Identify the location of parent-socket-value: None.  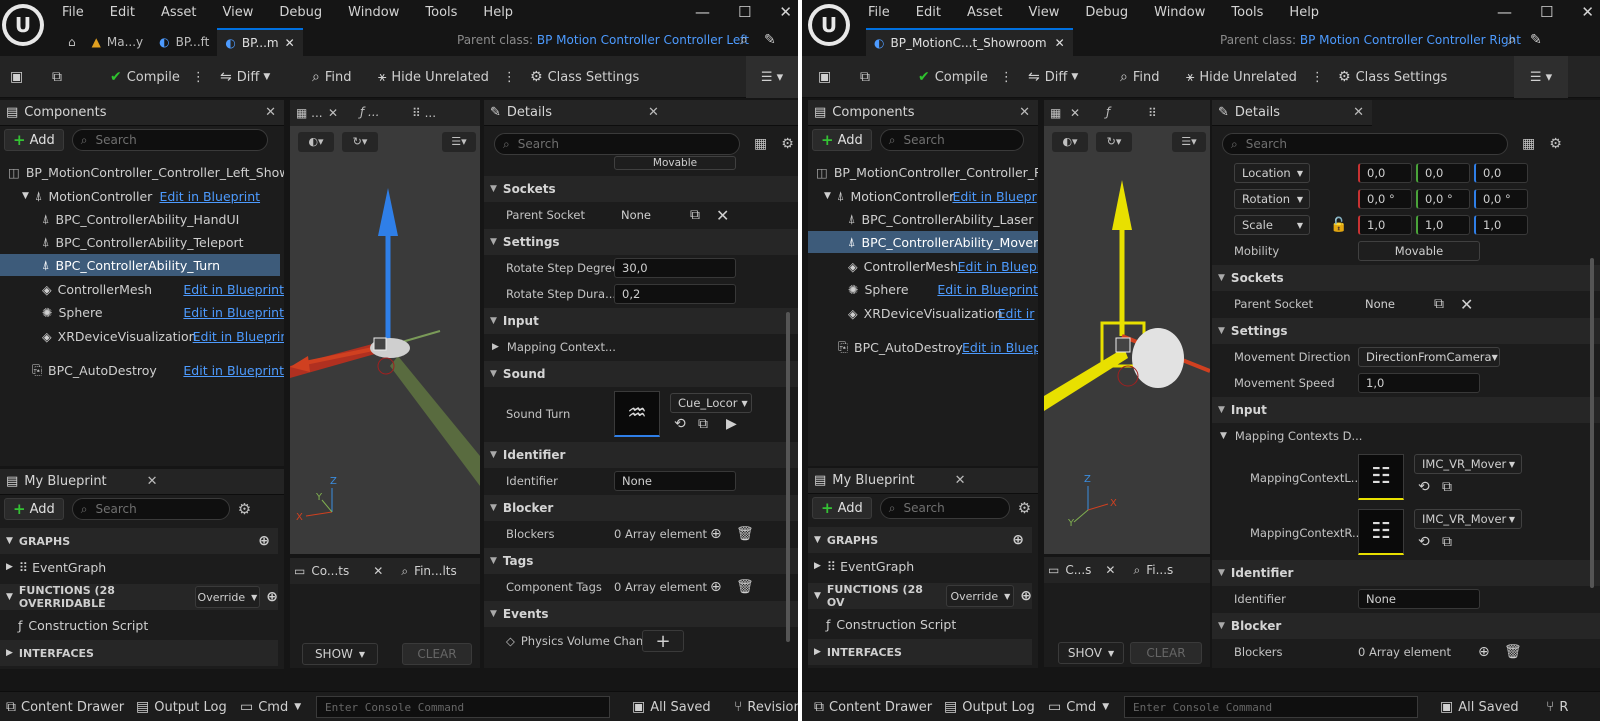
(650, 215).